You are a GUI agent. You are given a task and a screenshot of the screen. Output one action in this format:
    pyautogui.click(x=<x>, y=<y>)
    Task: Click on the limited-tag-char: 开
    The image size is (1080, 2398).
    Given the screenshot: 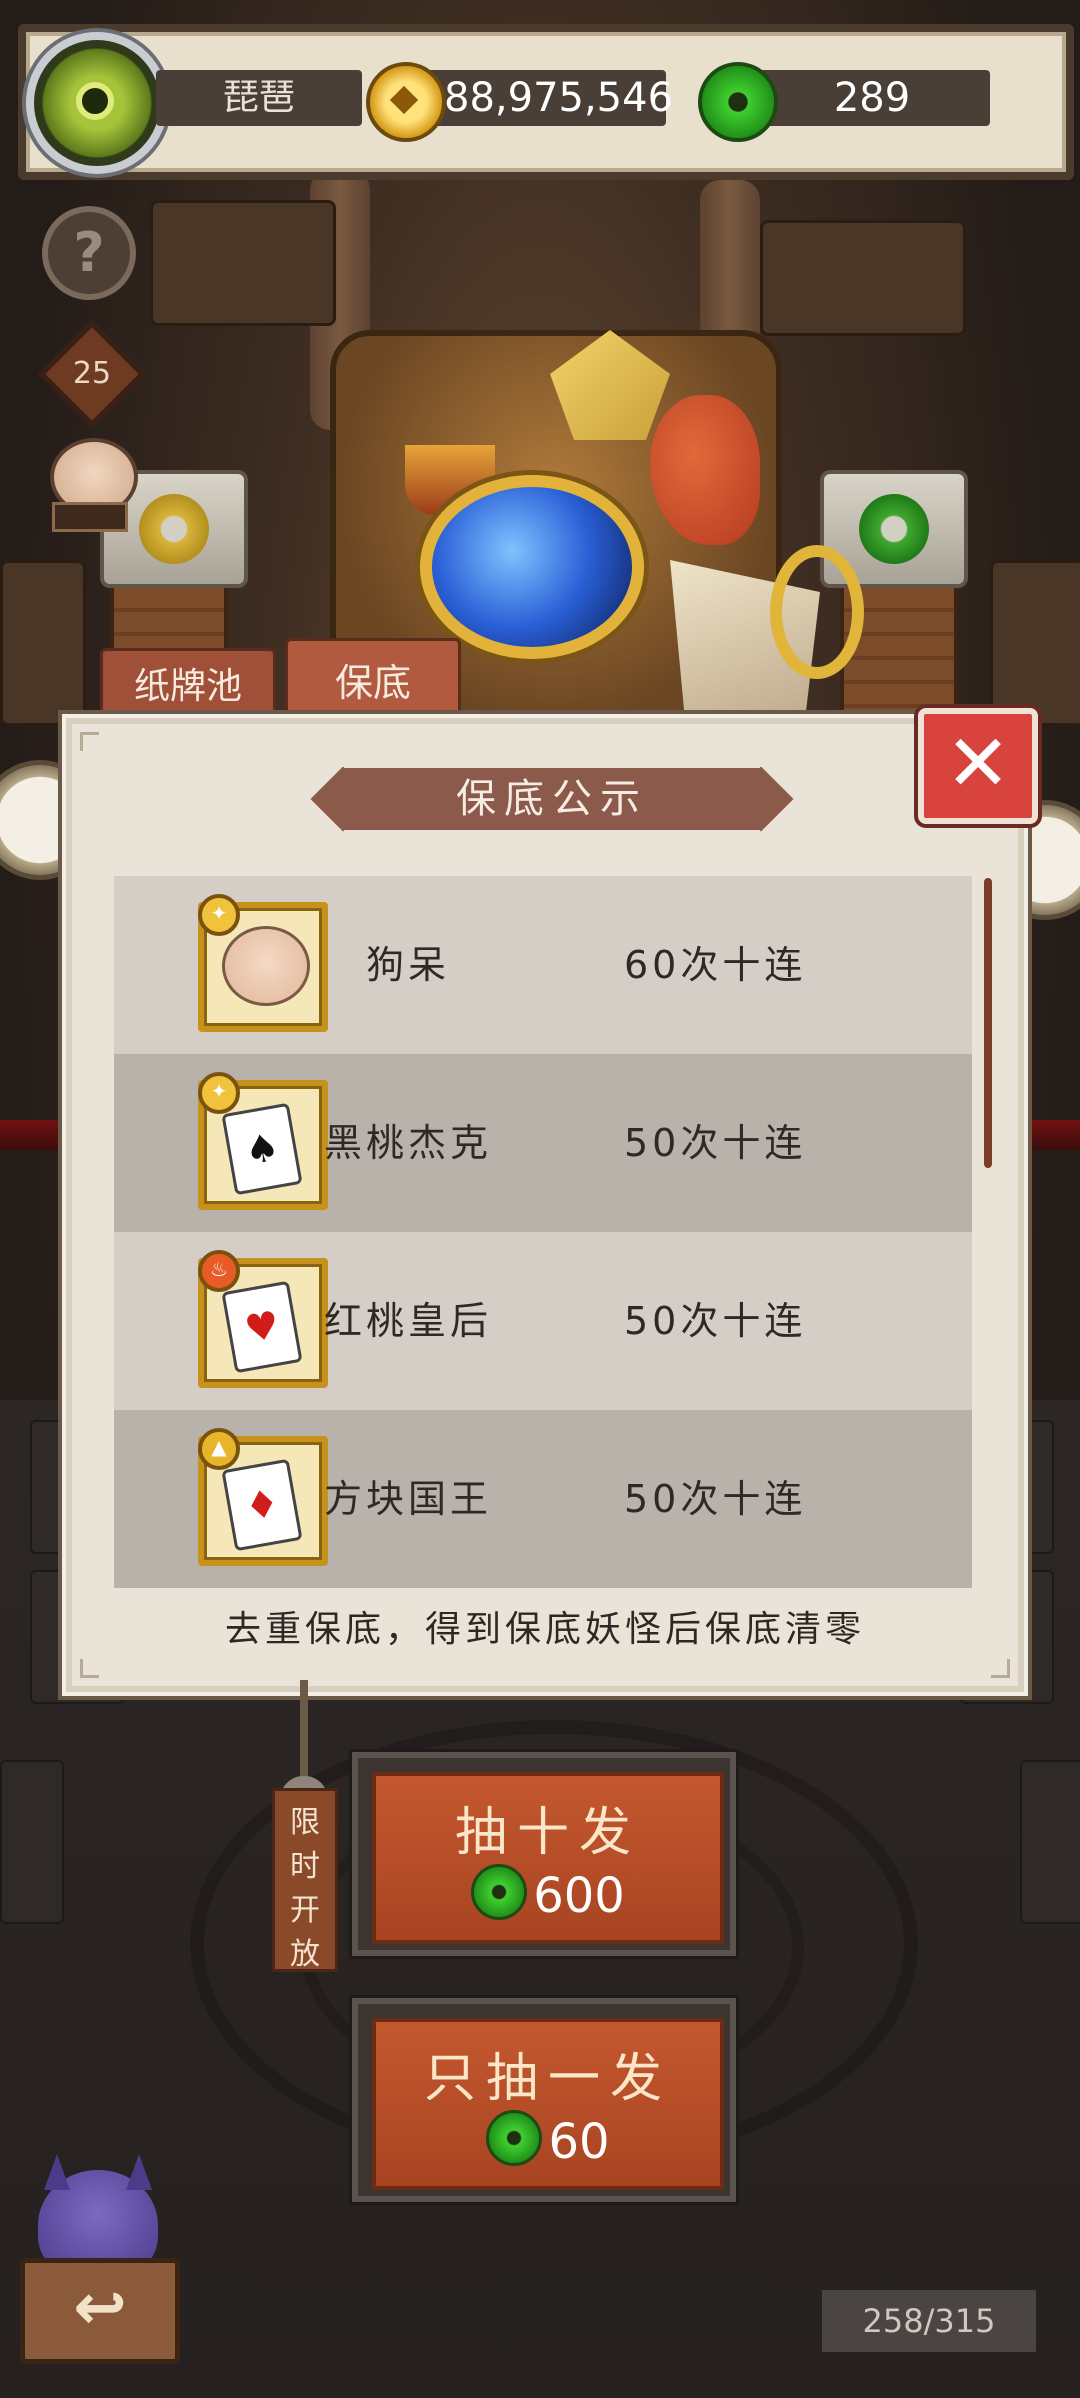 What is the action you would take?
    pyautogui.click(x=305, y=1910)
    